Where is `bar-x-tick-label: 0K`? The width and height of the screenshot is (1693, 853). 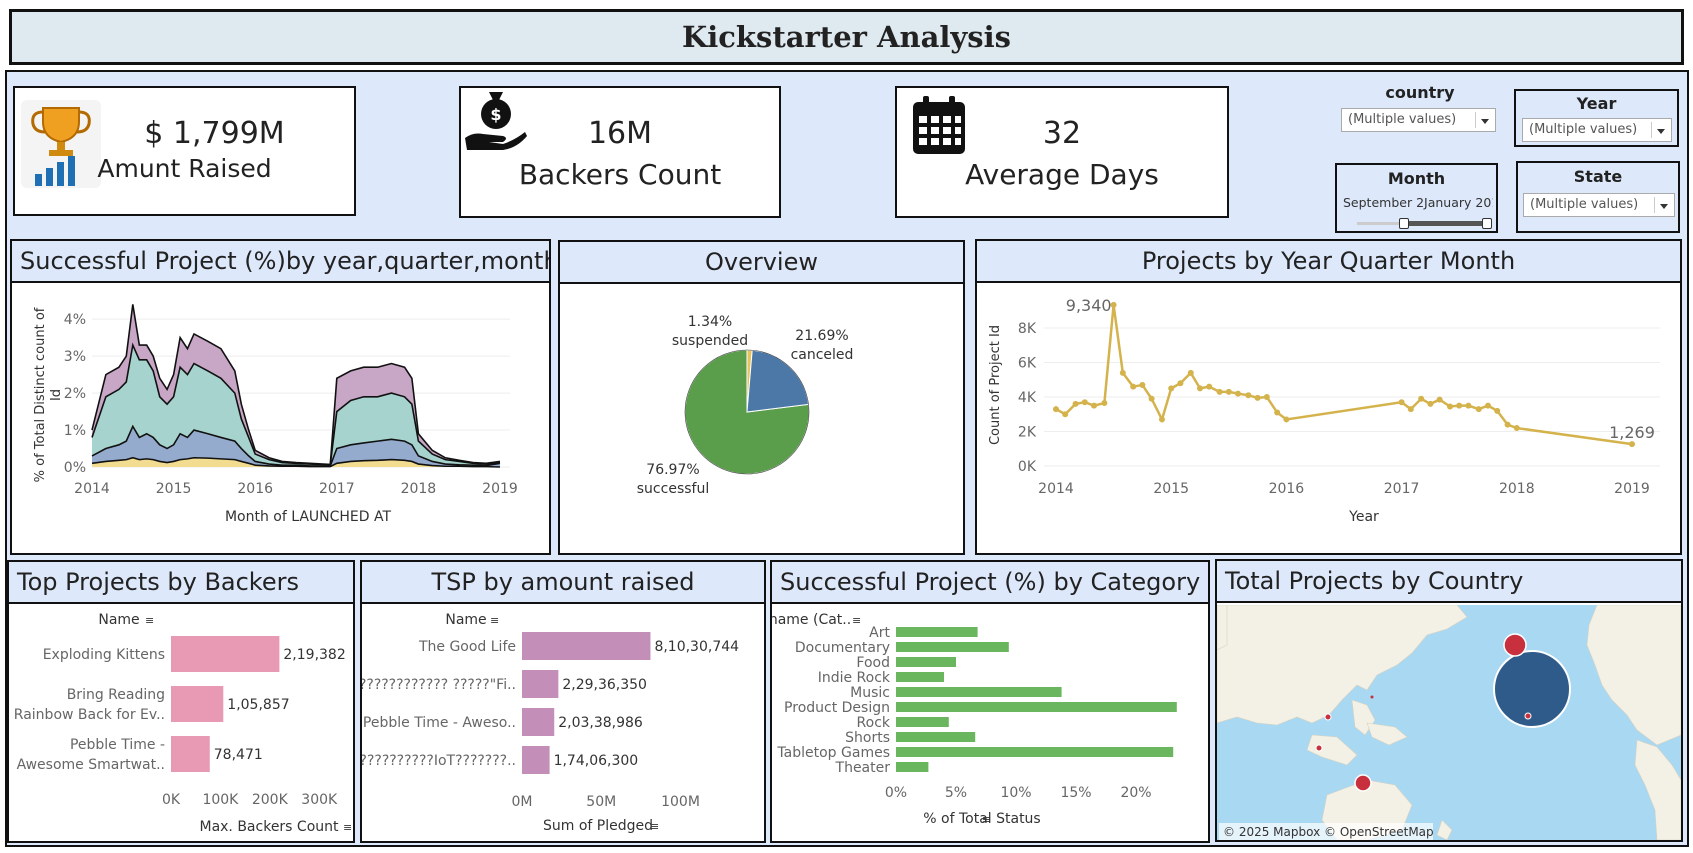 bar-x-tick-label: 0K is located at coordinates (171, 800).